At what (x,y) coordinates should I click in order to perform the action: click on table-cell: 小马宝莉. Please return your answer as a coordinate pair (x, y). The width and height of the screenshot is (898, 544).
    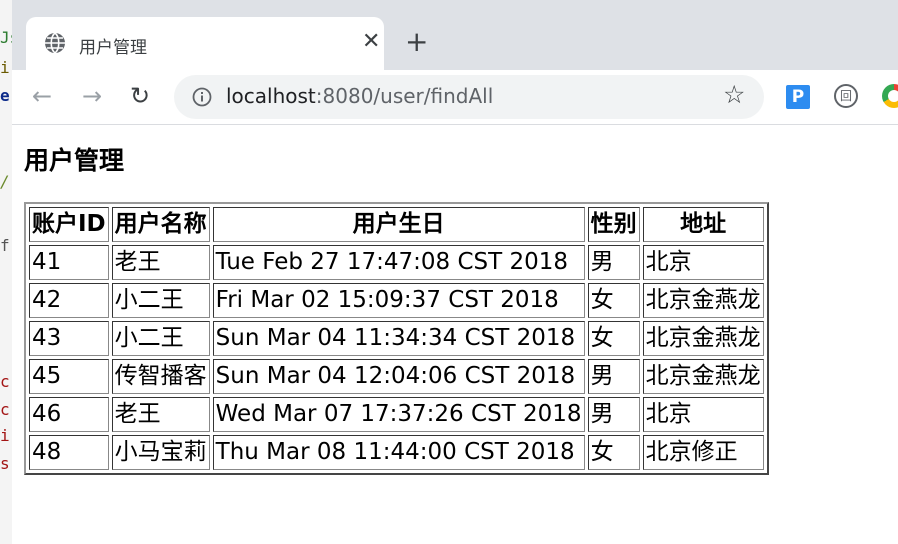
    Looking at the image, I should click on (160, 452).